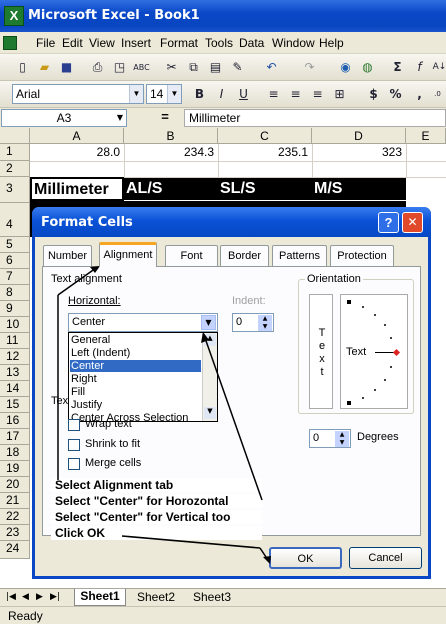 The width and height of the screenshot is (446, 624). What do you see at coordinates (317, 94) in the screenshot?
I see `align-right-icon: ≡` at bounding box center [317, 94].